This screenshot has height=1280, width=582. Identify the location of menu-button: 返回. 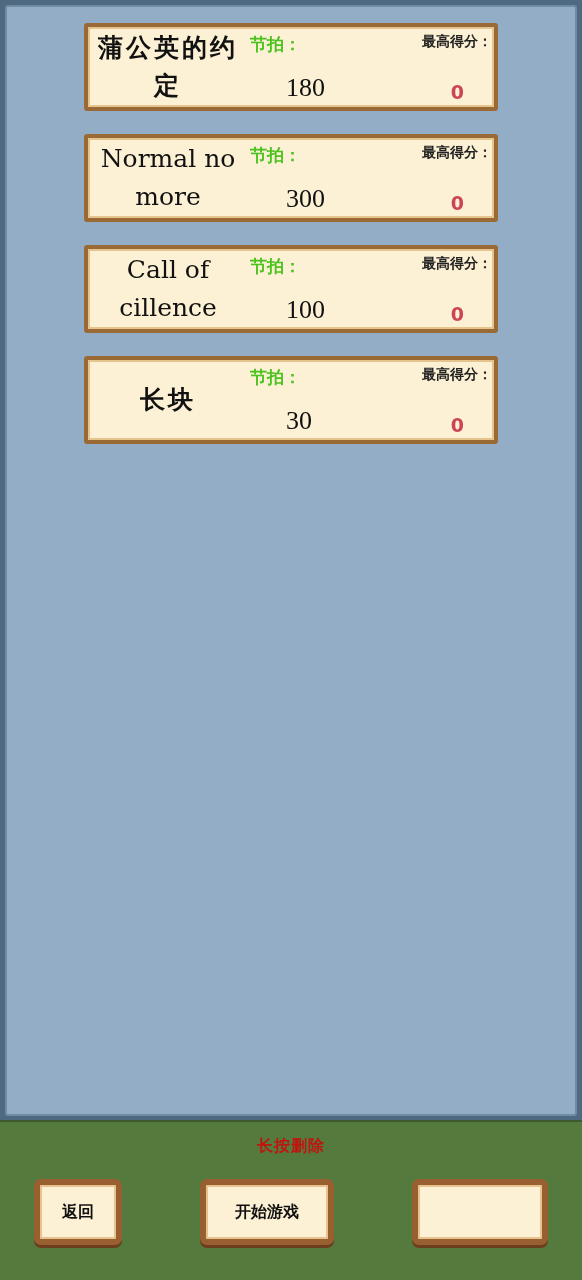
(78, 1212).